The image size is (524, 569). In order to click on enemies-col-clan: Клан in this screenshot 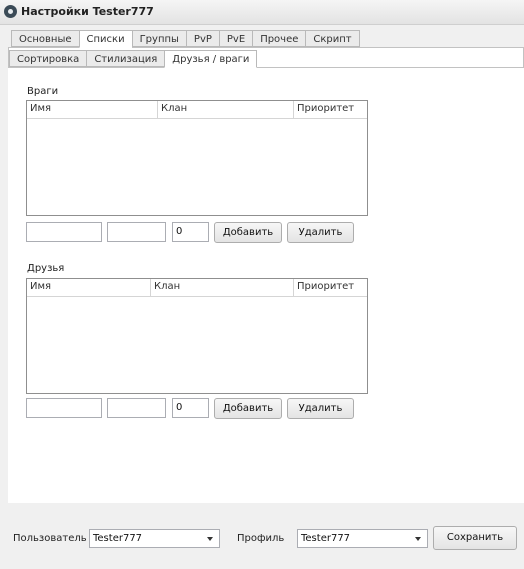, I will do `click(226, 109)`.